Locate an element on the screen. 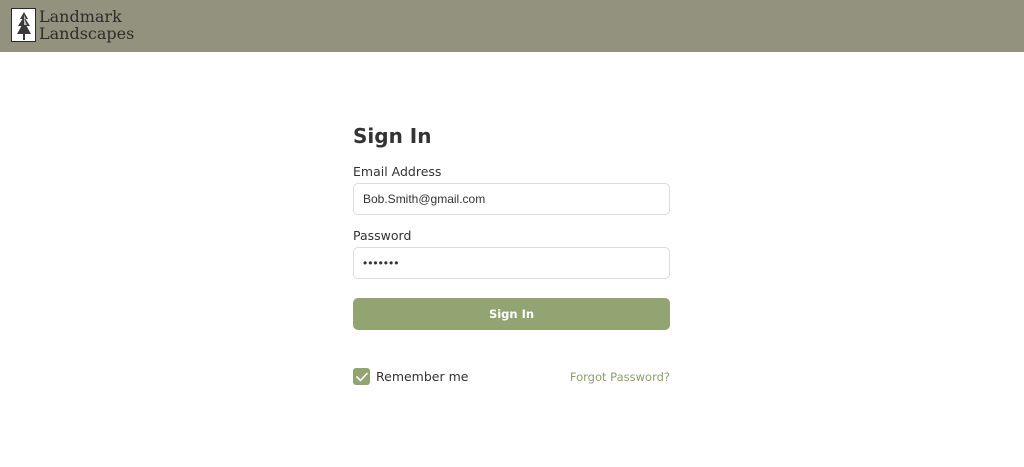  brand-line-2: Landscapes is located at coordinates (87, 33).